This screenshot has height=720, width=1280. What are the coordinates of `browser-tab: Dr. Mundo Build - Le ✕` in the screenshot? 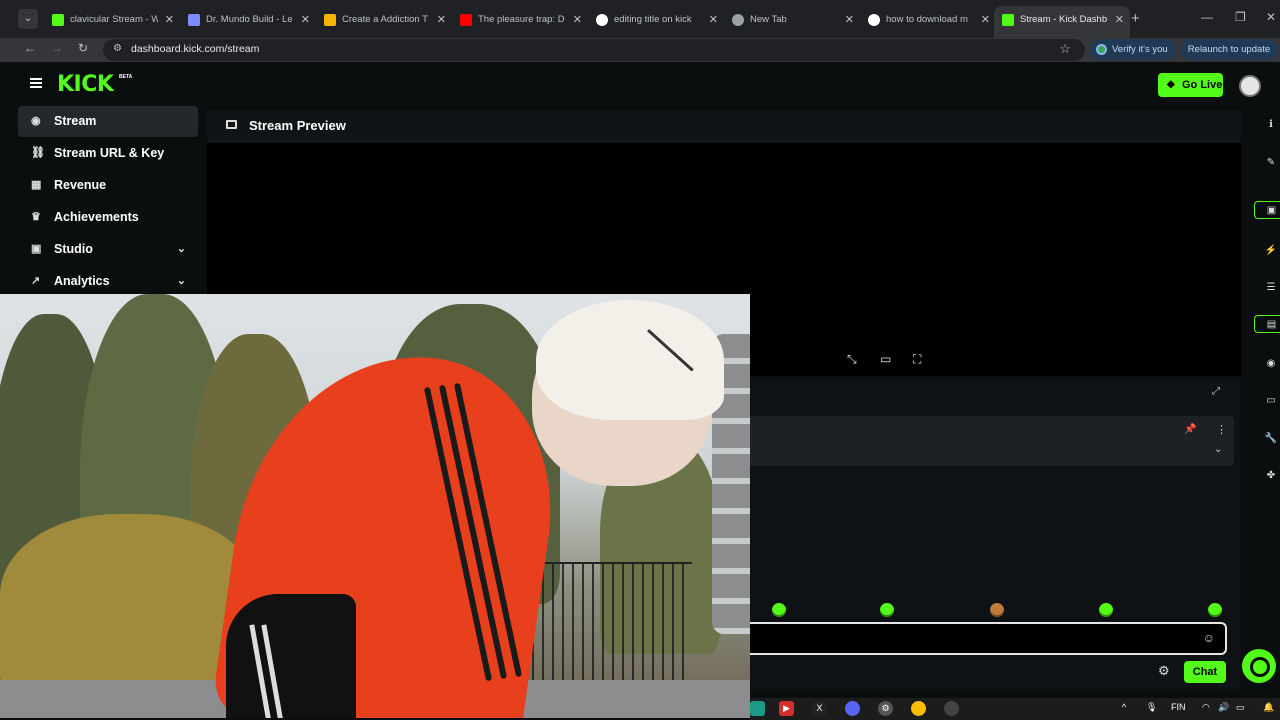 It's located at (248, 20).